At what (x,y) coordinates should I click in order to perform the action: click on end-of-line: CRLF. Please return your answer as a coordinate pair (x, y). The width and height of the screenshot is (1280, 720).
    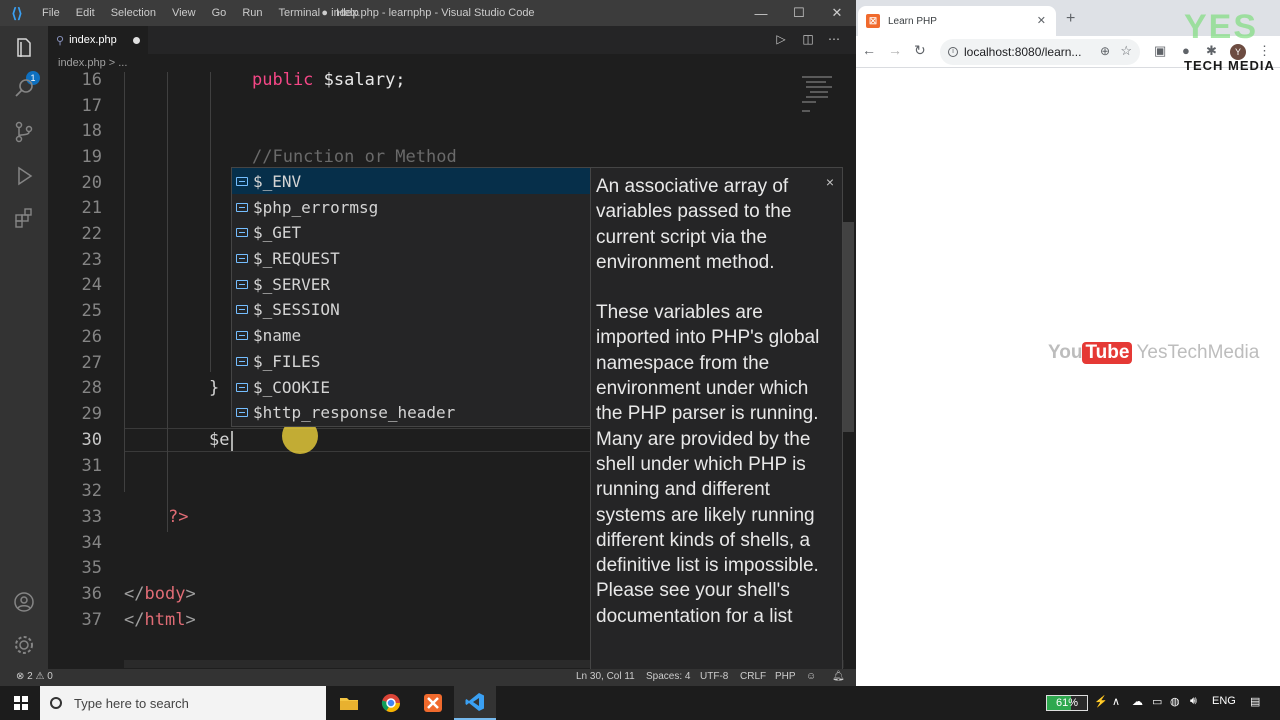
    Looking at the image, I should click on (753, 676).